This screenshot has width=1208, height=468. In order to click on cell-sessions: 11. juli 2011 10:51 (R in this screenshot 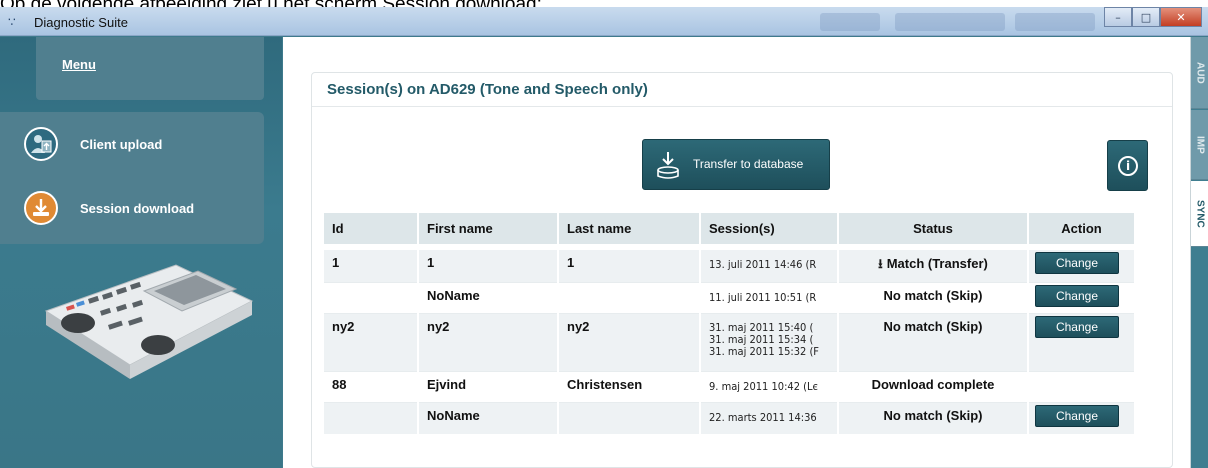, I will do `click(769, 298)`.